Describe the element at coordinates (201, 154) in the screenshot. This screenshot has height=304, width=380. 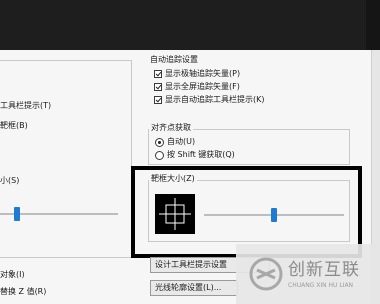
I see `alignment-shift-label: 按 Shift 键获取(Q)` at that location.